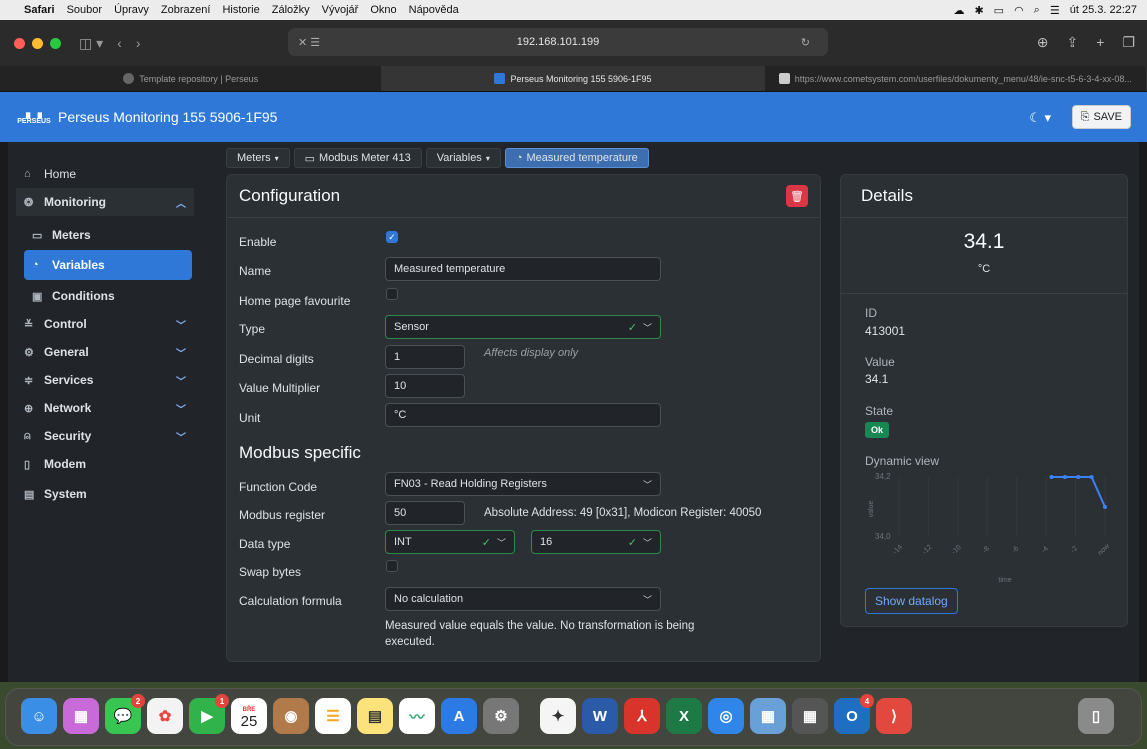 The height and width of the screenshot is (749, 1147). Describe the element at coordinates (450, 542) in the screenshot. I see `datatype-select: INT ✓ ﹀` at that location.